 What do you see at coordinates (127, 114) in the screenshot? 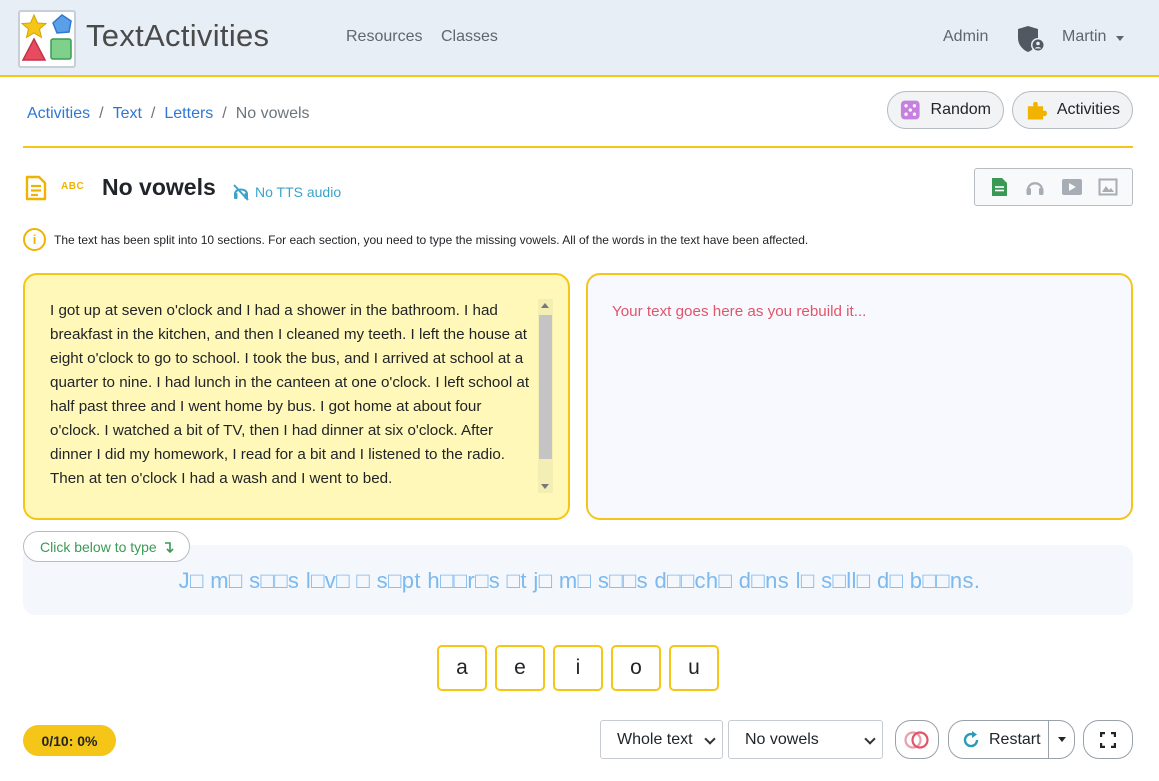
I see `breadcrumb-text: Text` at bounding box center [127, 114].